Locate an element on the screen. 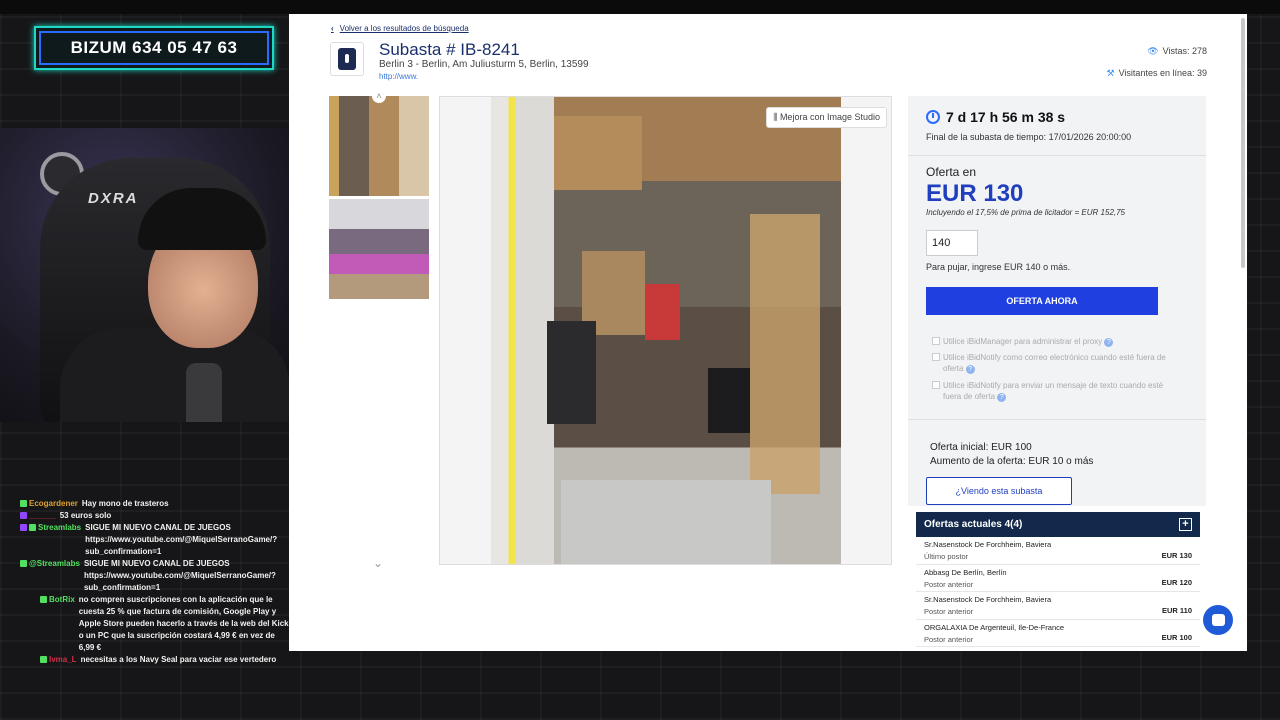 This screenshot has height=720, width=1280. sliders-icon: ⫼ is located at coordinates (776, 117).